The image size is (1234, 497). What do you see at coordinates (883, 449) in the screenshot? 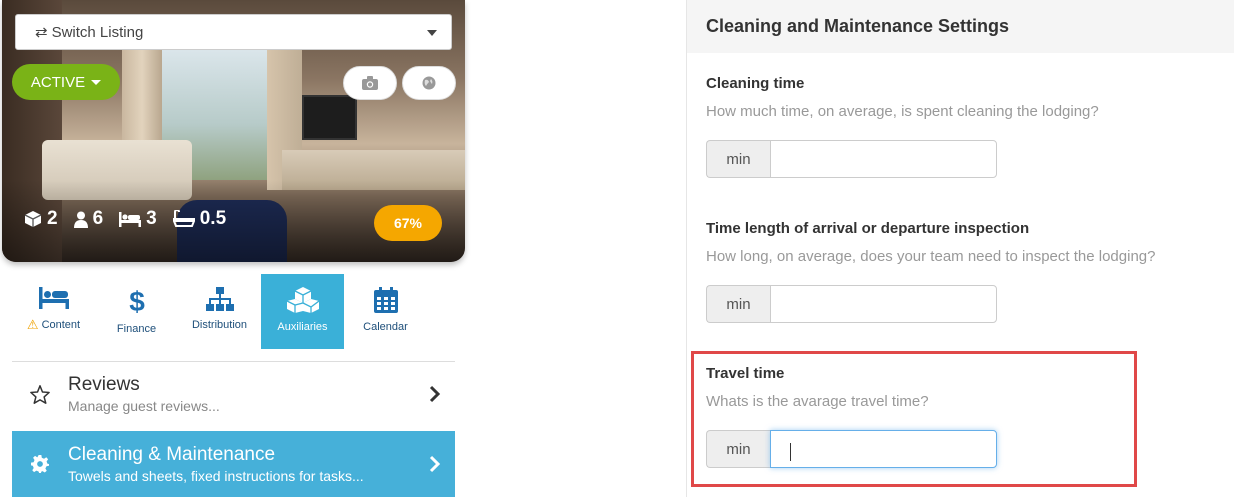
I see `travel-time-input` at bounding box center [883, 449].